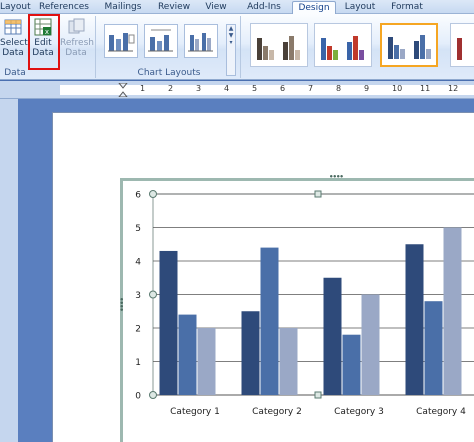 This screenshot has width=474, height=442. What do you see at coordinates (277, 412) in the screenshot?
I see `x-tick-label: Category 2` at bounding box center [277, 412].